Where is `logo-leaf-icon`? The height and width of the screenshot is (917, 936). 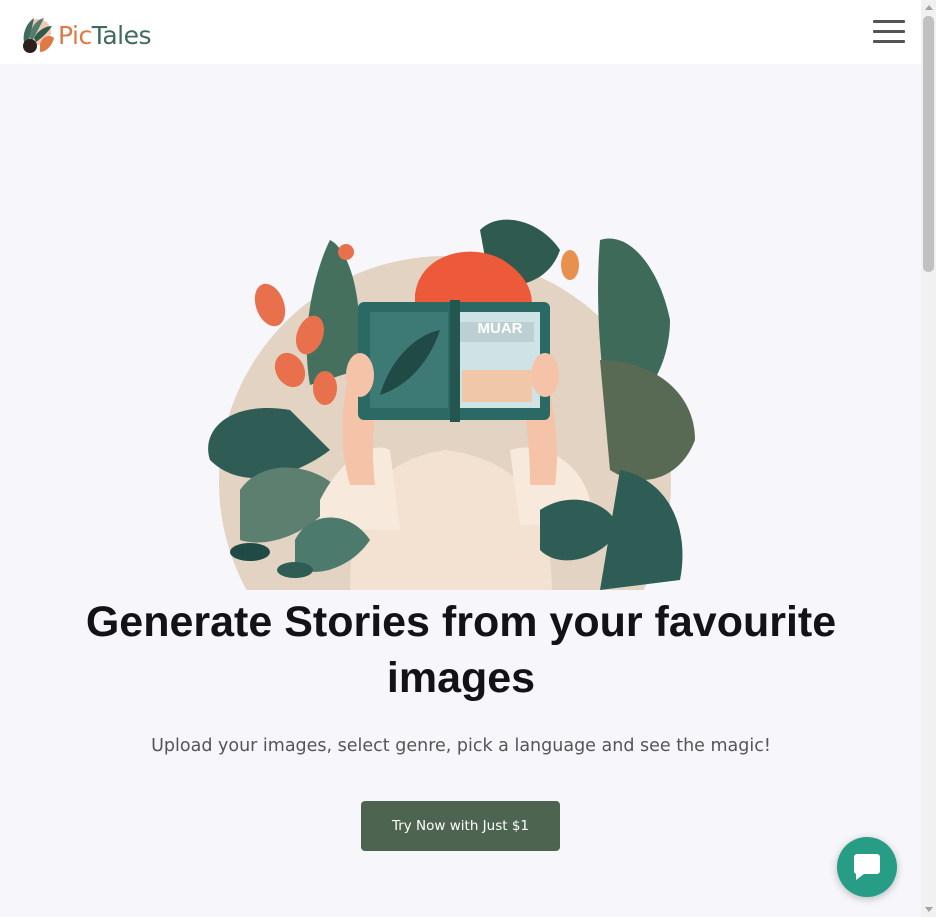
logo-leaf-icon is located at coordinates (38, 35).